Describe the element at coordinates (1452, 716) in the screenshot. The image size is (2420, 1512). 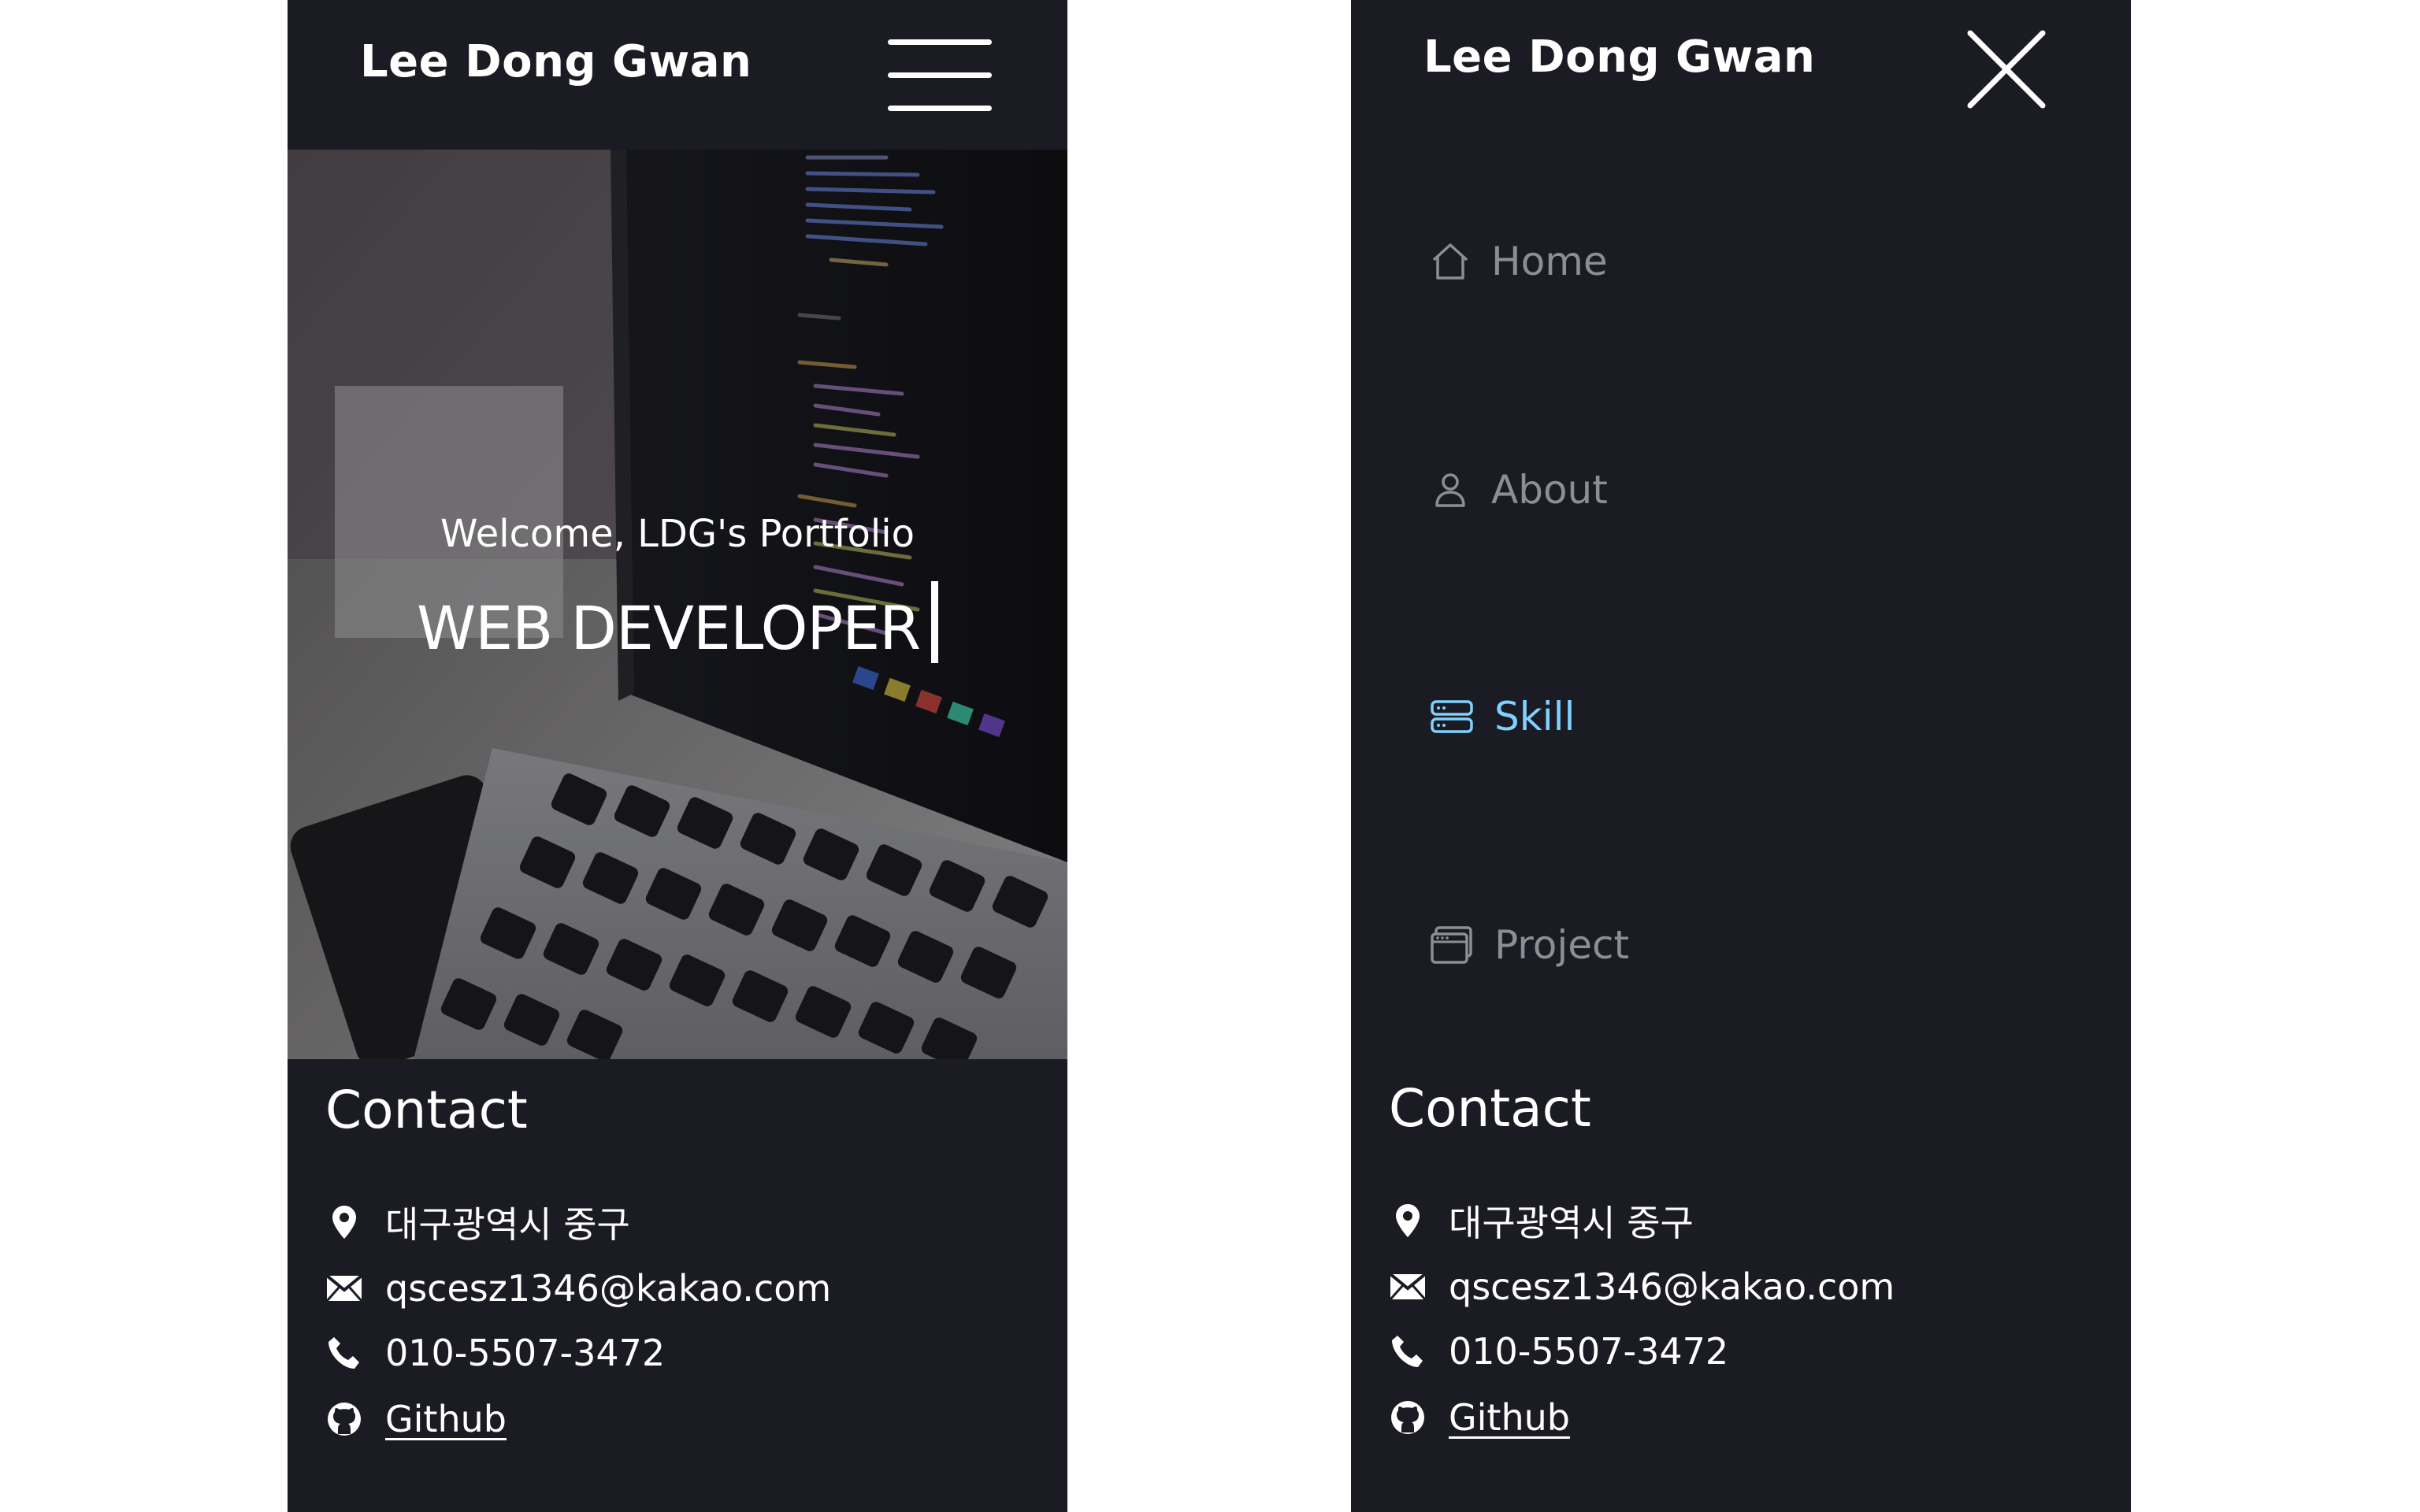
I see `server-icon` at that location.